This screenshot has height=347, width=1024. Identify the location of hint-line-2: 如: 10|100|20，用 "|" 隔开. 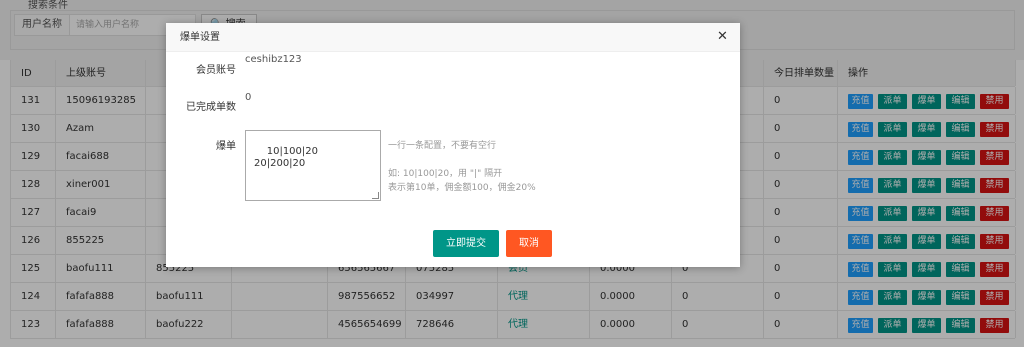
(445, 174).